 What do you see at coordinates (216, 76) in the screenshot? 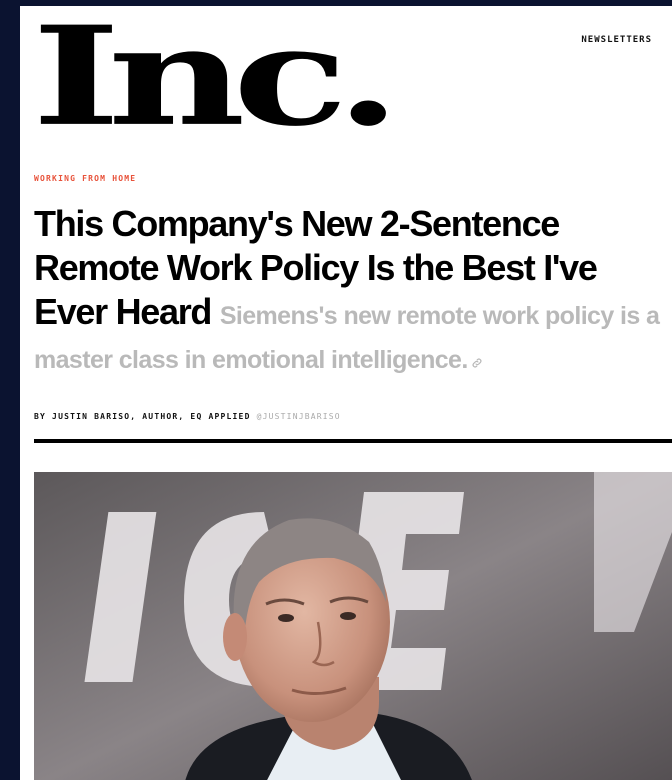
I see `inc-logo: Inc.` at bounding box center [216, 76].